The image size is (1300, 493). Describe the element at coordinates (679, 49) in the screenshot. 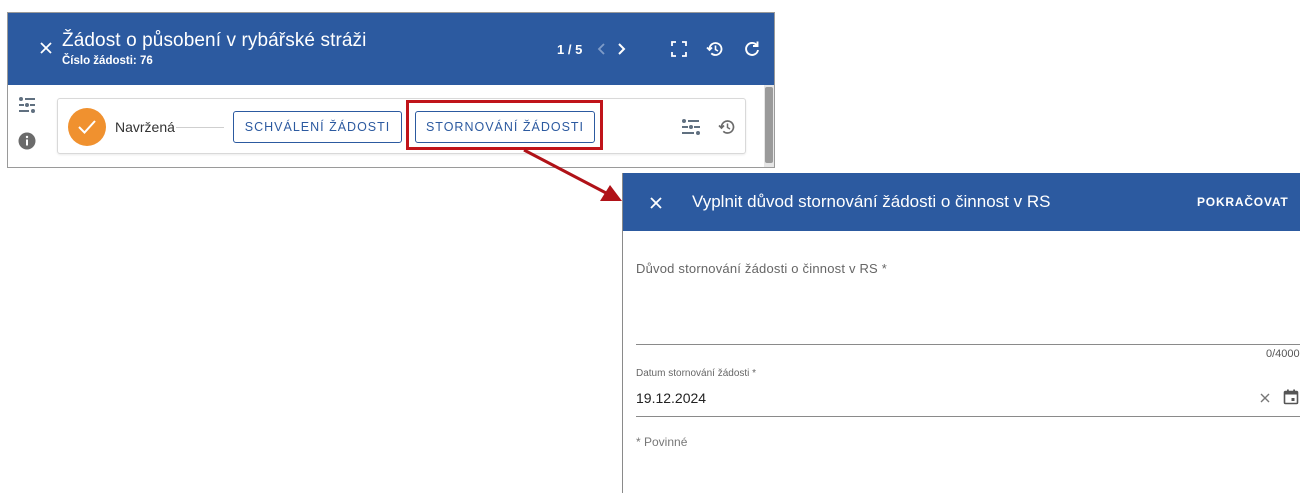

I see `fullscreen-icon` at that location.